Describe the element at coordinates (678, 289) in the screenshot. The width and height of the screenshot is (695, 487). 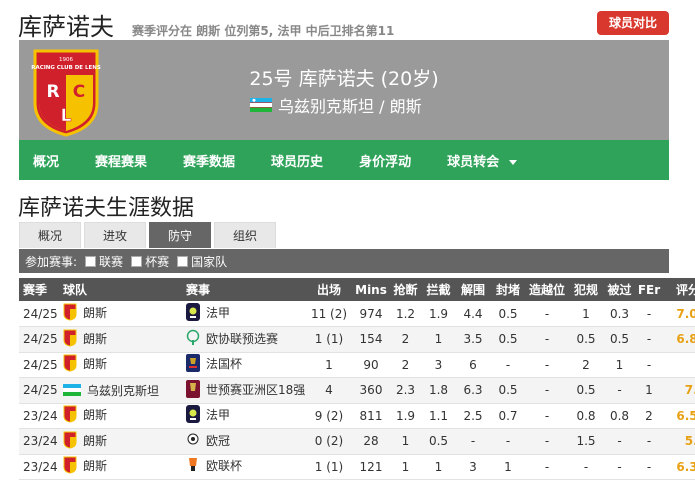
I see `col-header-rating: 评分` at that location.